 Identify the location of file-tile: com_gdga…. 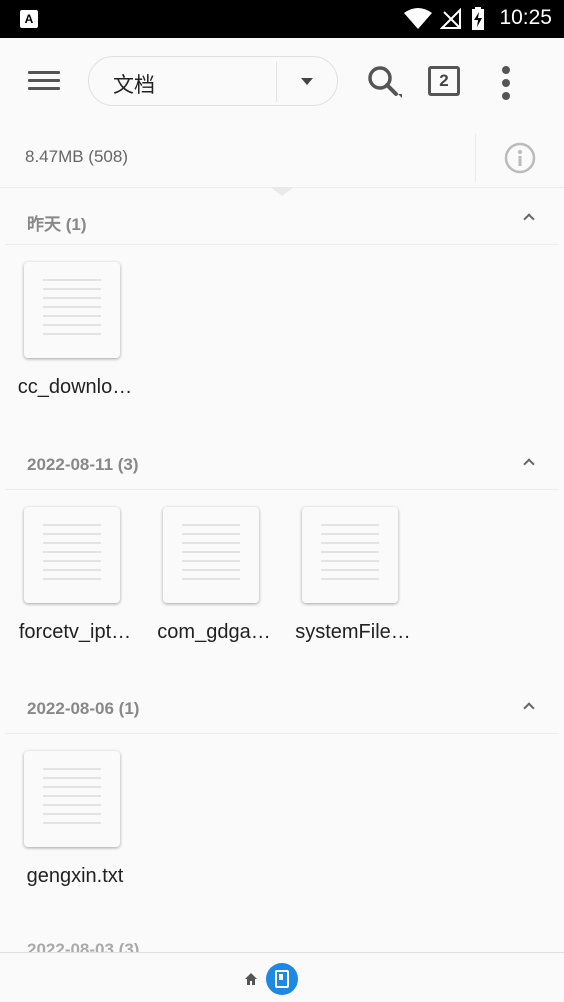
(214, 587).